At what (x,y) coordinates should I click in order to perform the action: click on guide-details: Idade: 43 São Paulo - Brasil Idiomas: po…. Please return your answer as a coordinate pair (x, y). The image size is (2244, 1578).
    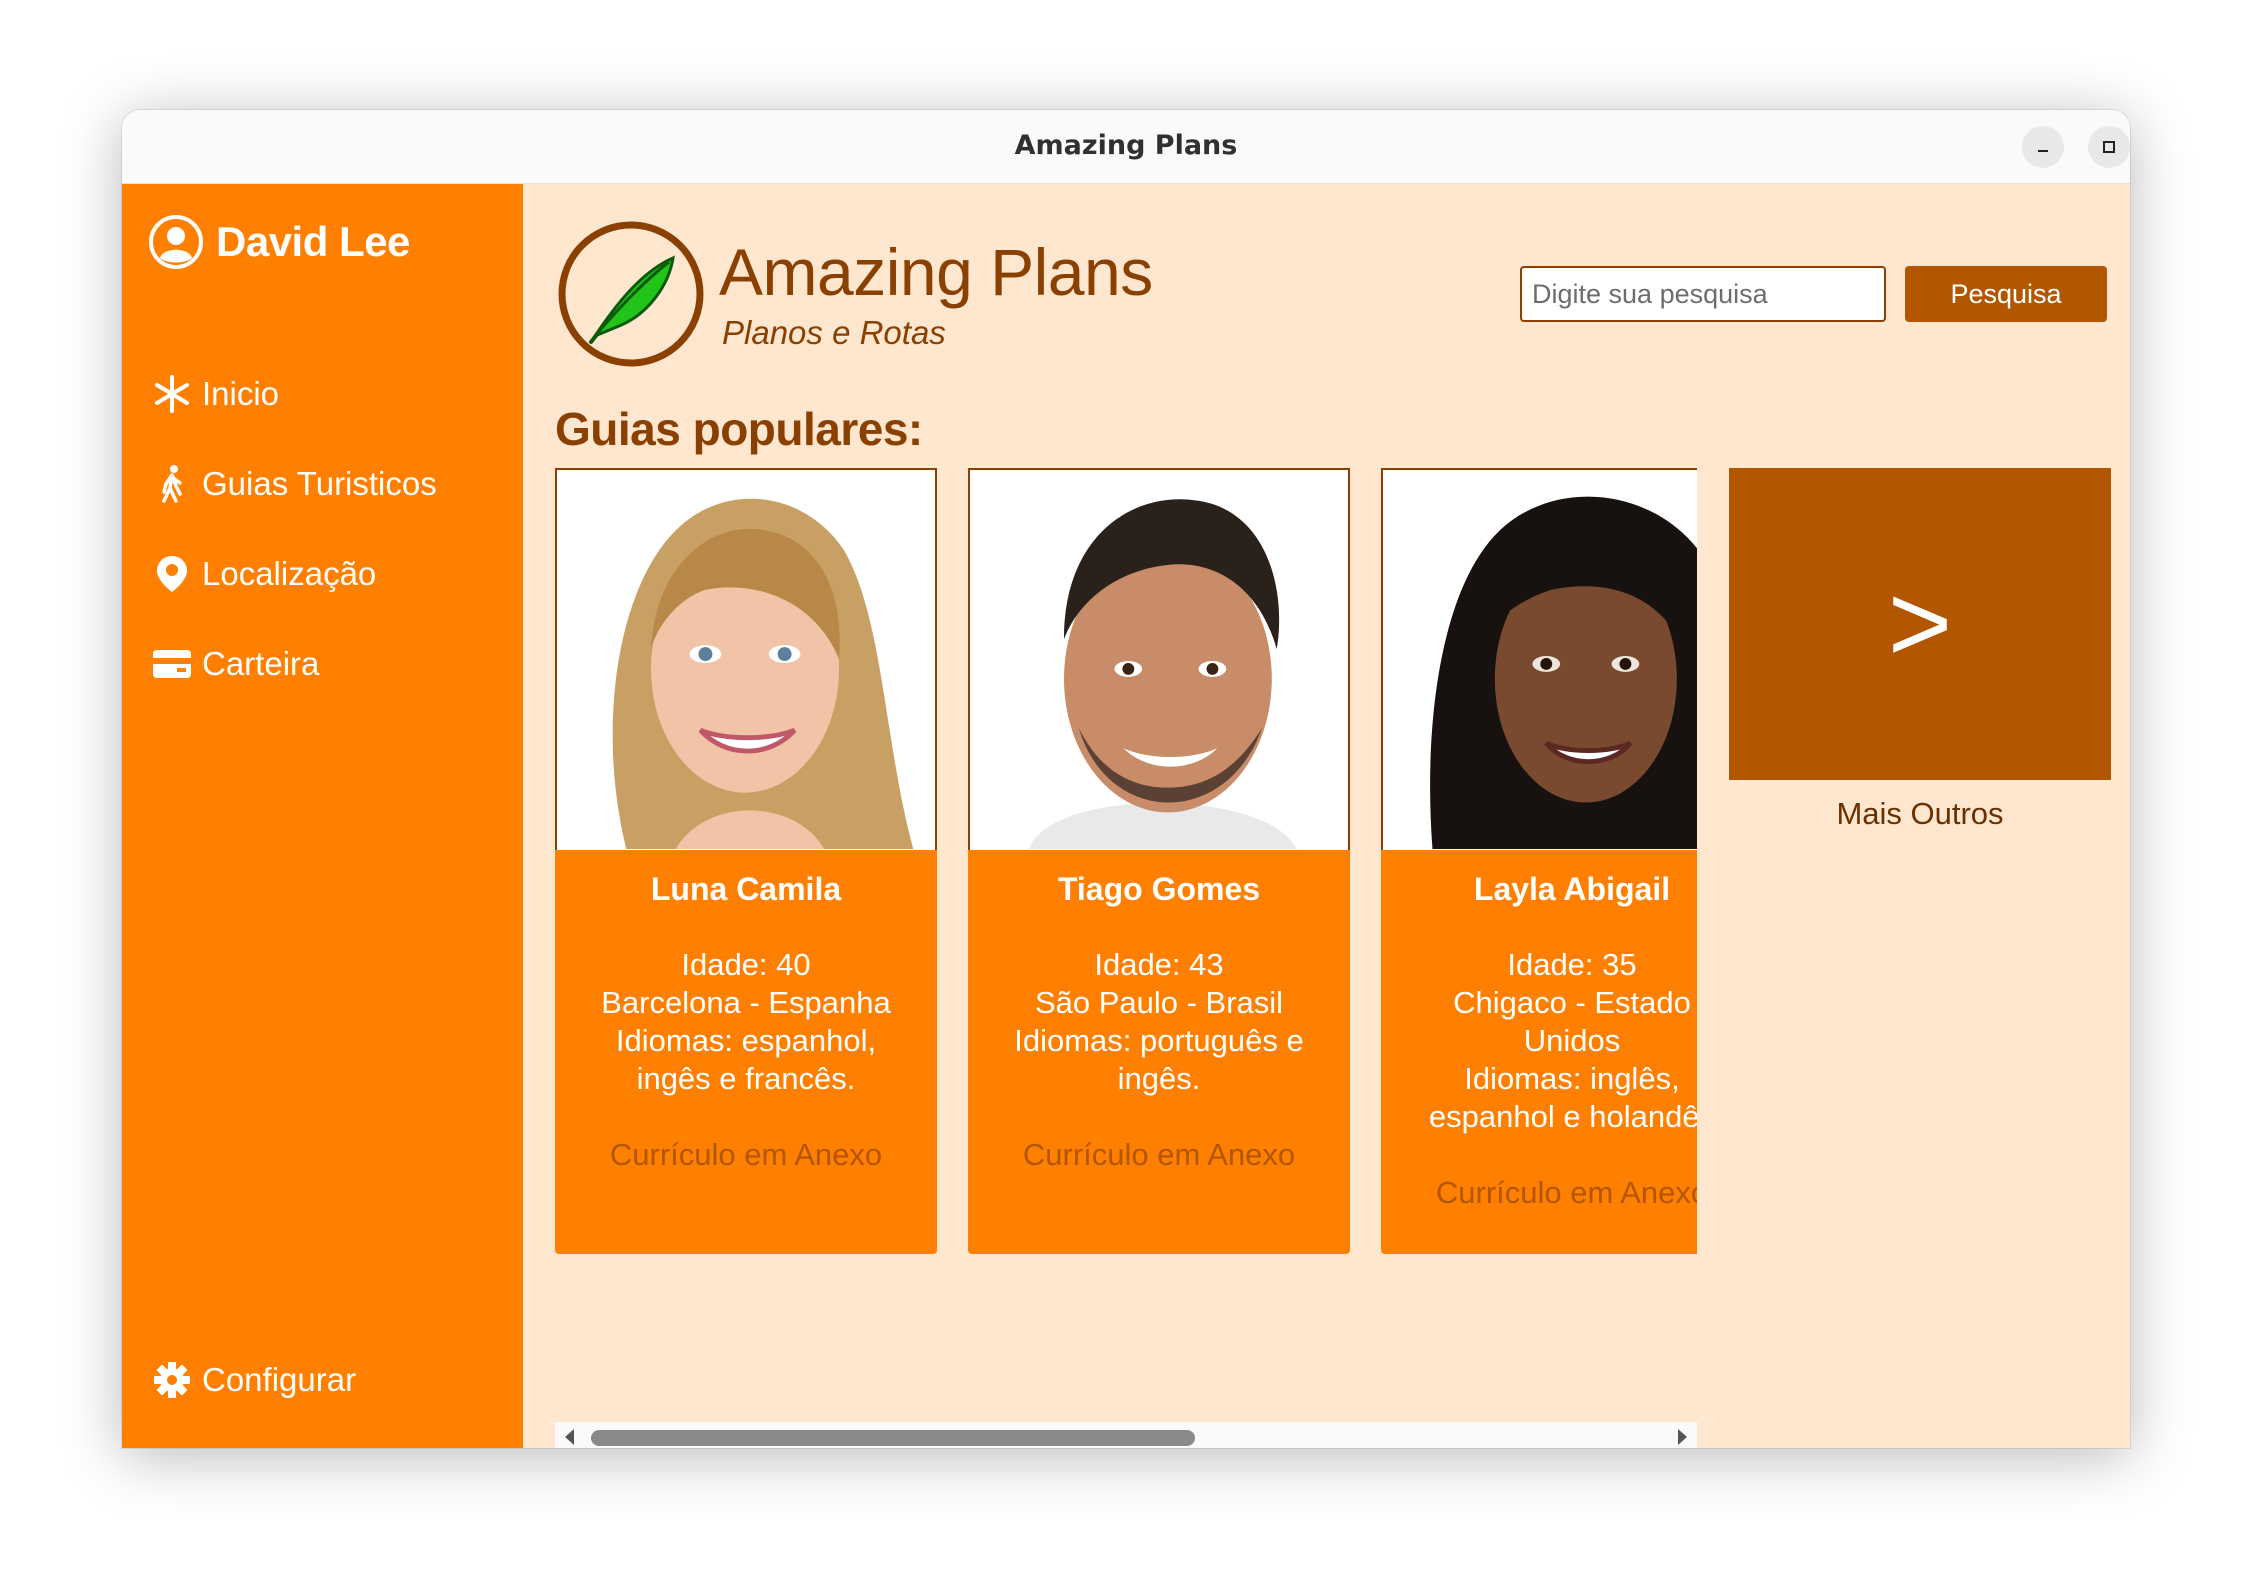
    Looking at the image, I should click on (1159, 1060).